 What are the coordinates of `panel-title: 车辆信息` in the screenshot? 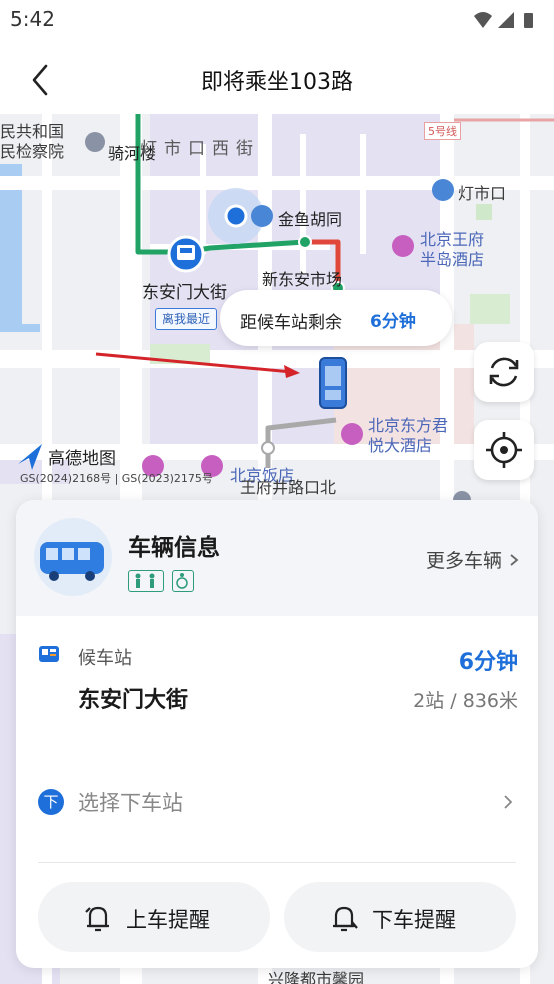 It's located at (174, 548).